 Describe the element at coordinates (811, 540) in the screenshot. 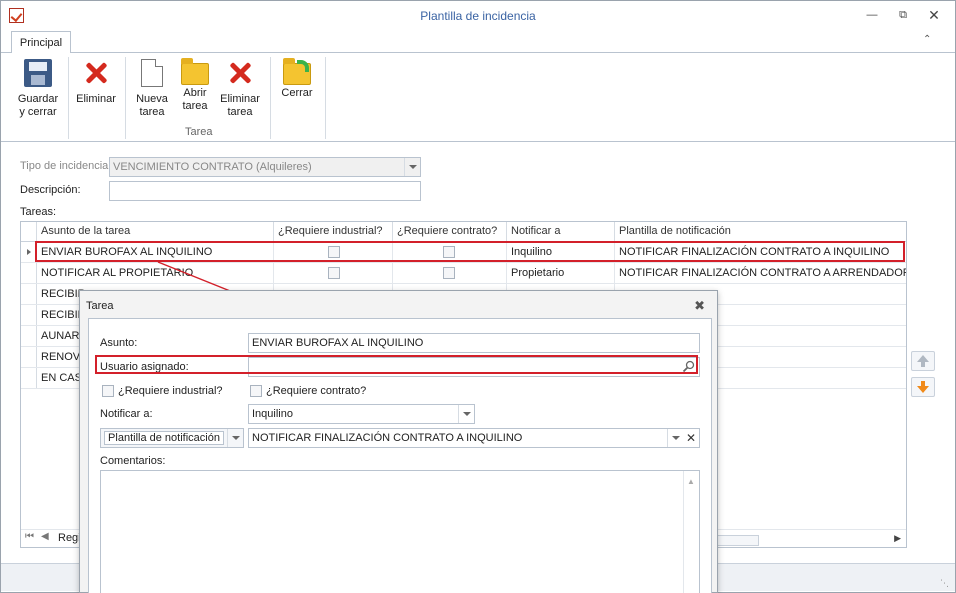

I see `horizontal-scrollbar: ▶` at that location.